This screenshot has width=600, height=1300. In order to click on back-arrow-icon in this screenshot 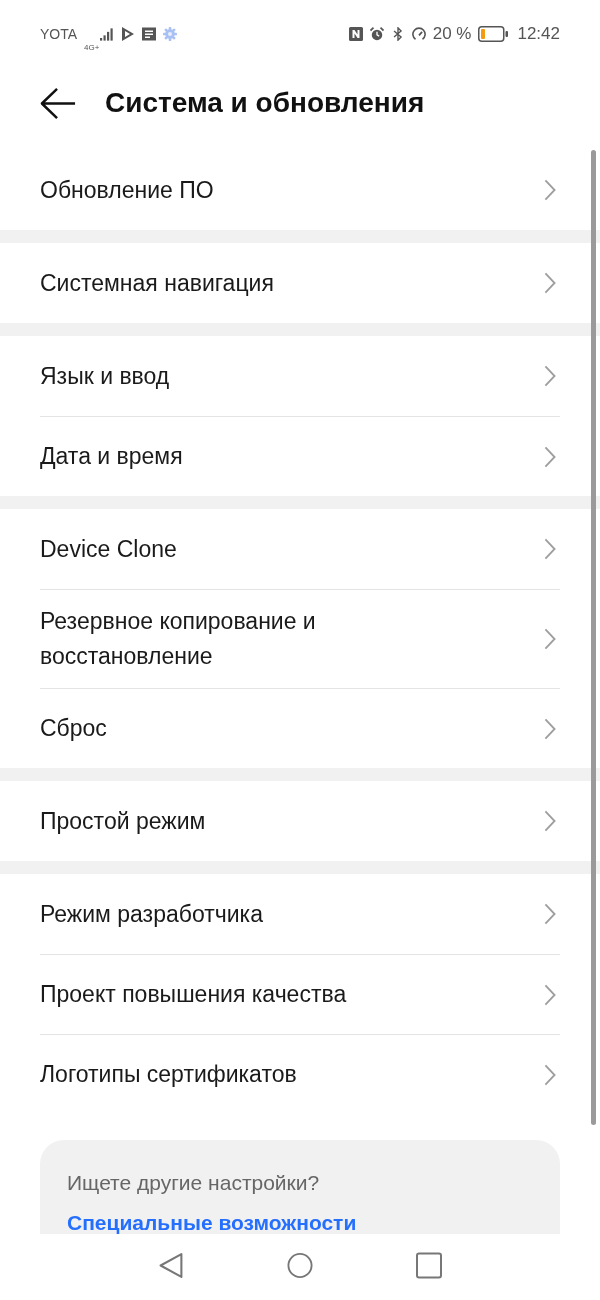, I will do `click(58, 103)`.